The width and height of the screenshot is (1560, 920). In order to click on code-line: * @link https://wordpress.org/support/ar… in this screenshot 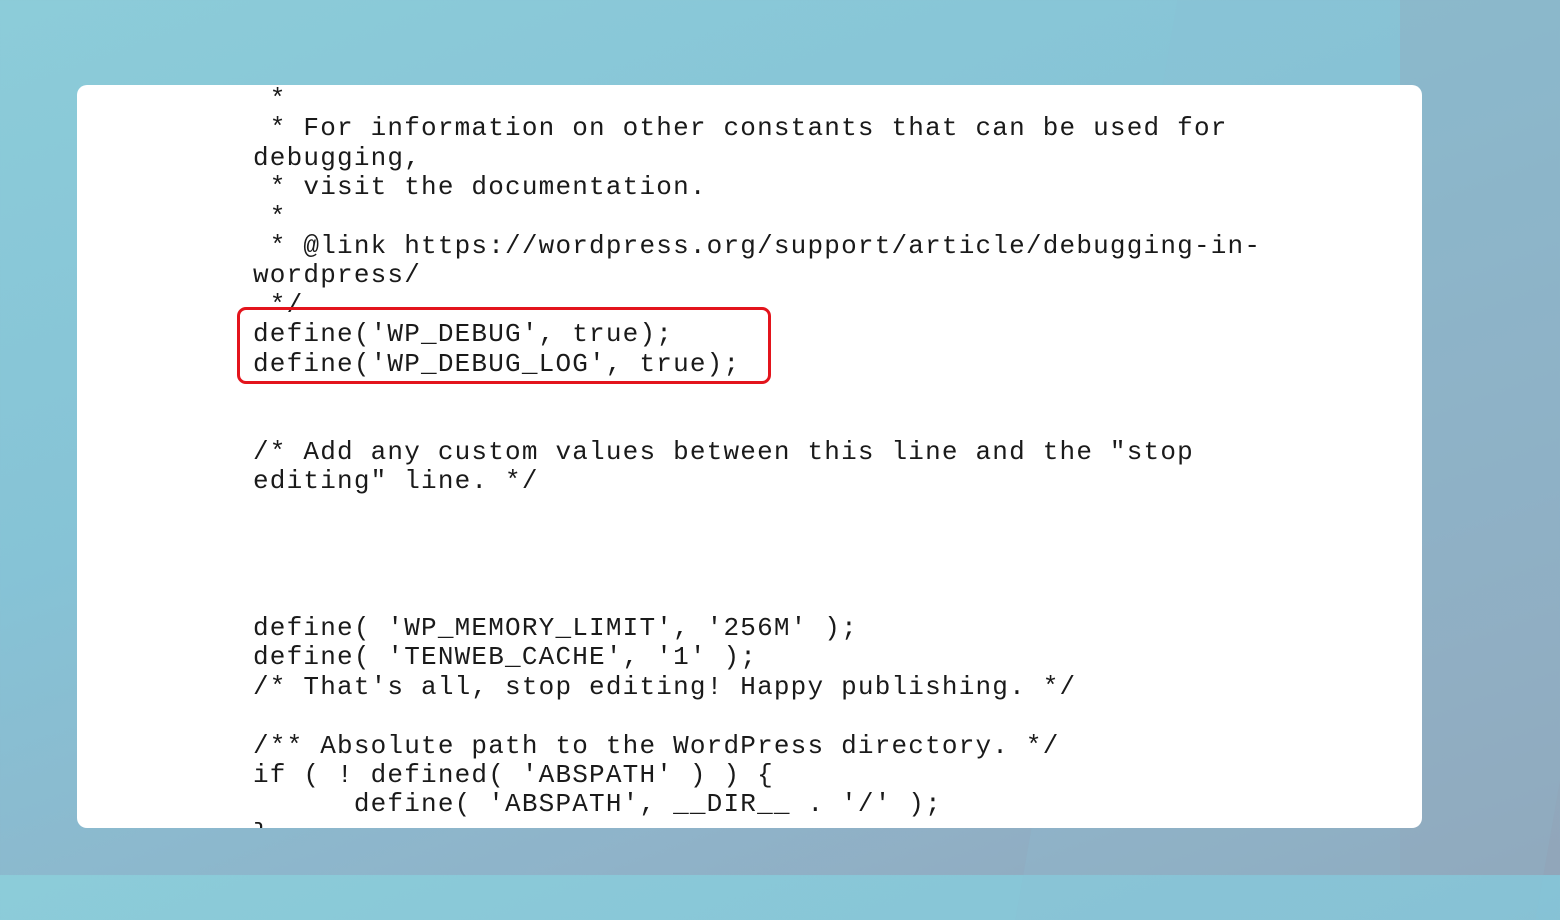, I will do `click(757, 245)`.